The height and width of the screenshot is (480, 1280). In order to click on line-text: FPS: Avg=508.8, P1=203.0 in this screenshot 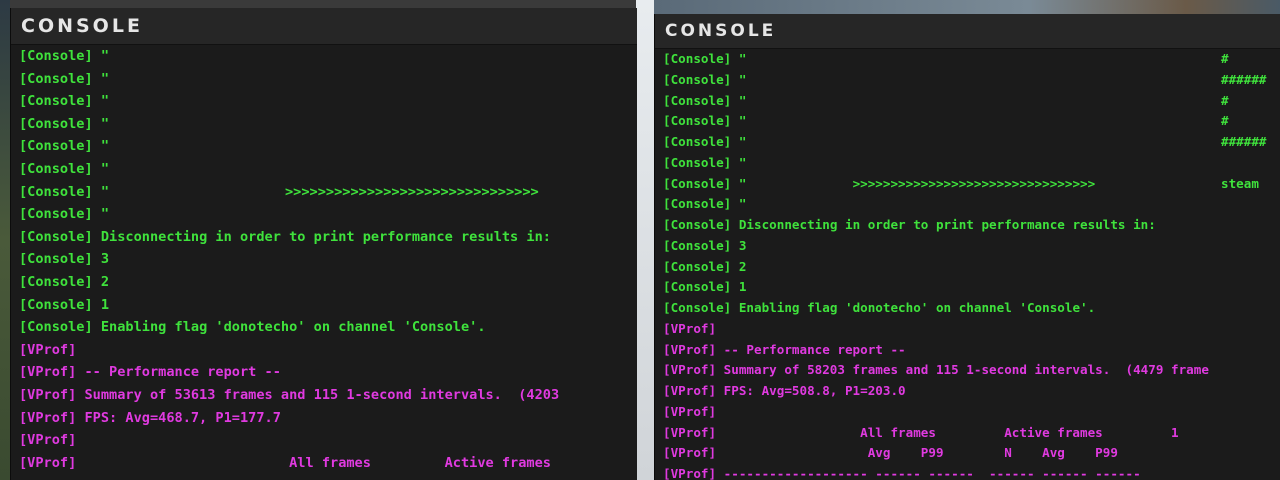, I will do `click(811, 390)`.